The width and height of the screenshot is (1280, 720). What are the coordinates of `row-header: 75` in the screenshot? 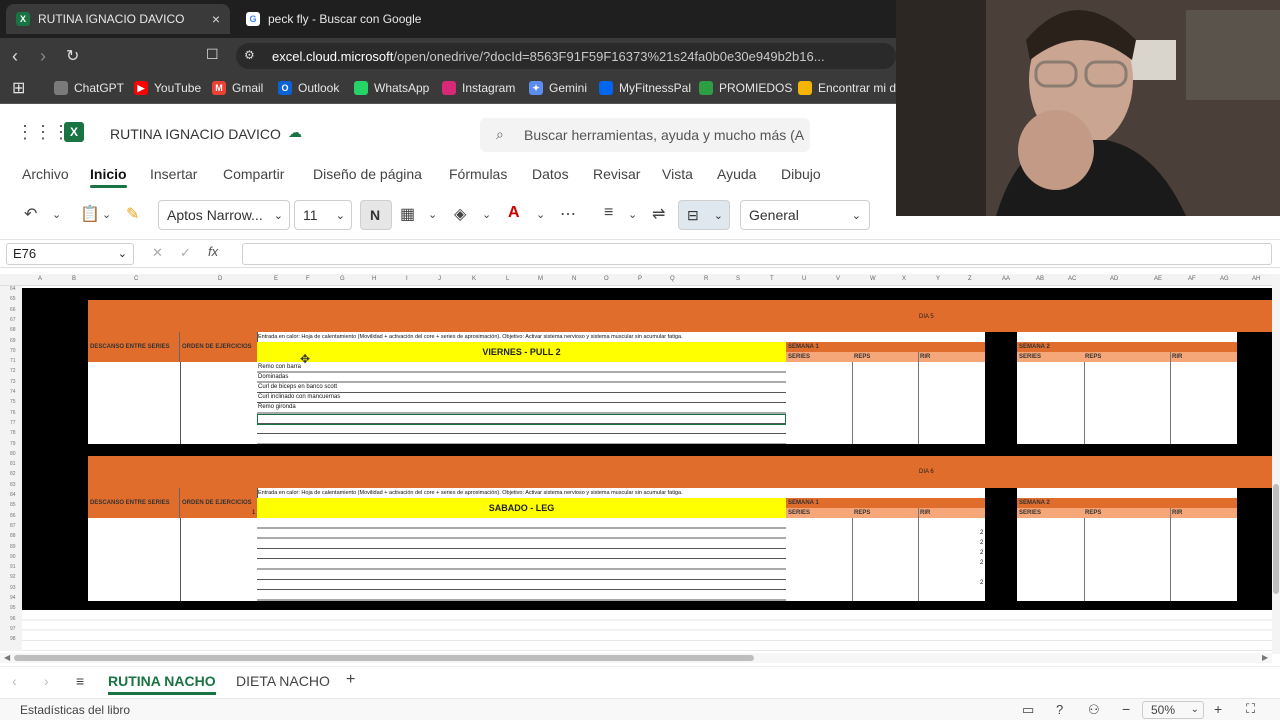 It's located at (13, 402).